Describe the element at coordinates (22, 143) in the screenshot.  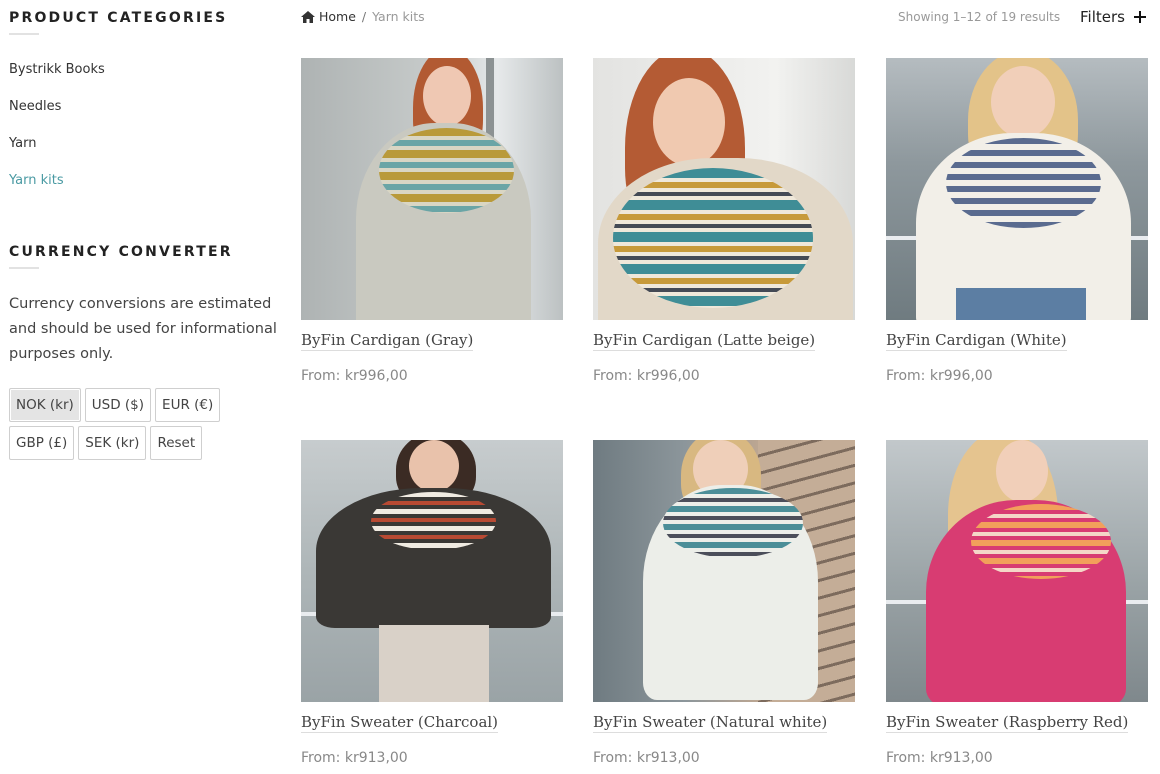
I see `category-link-yarn: Yarn` at that location.